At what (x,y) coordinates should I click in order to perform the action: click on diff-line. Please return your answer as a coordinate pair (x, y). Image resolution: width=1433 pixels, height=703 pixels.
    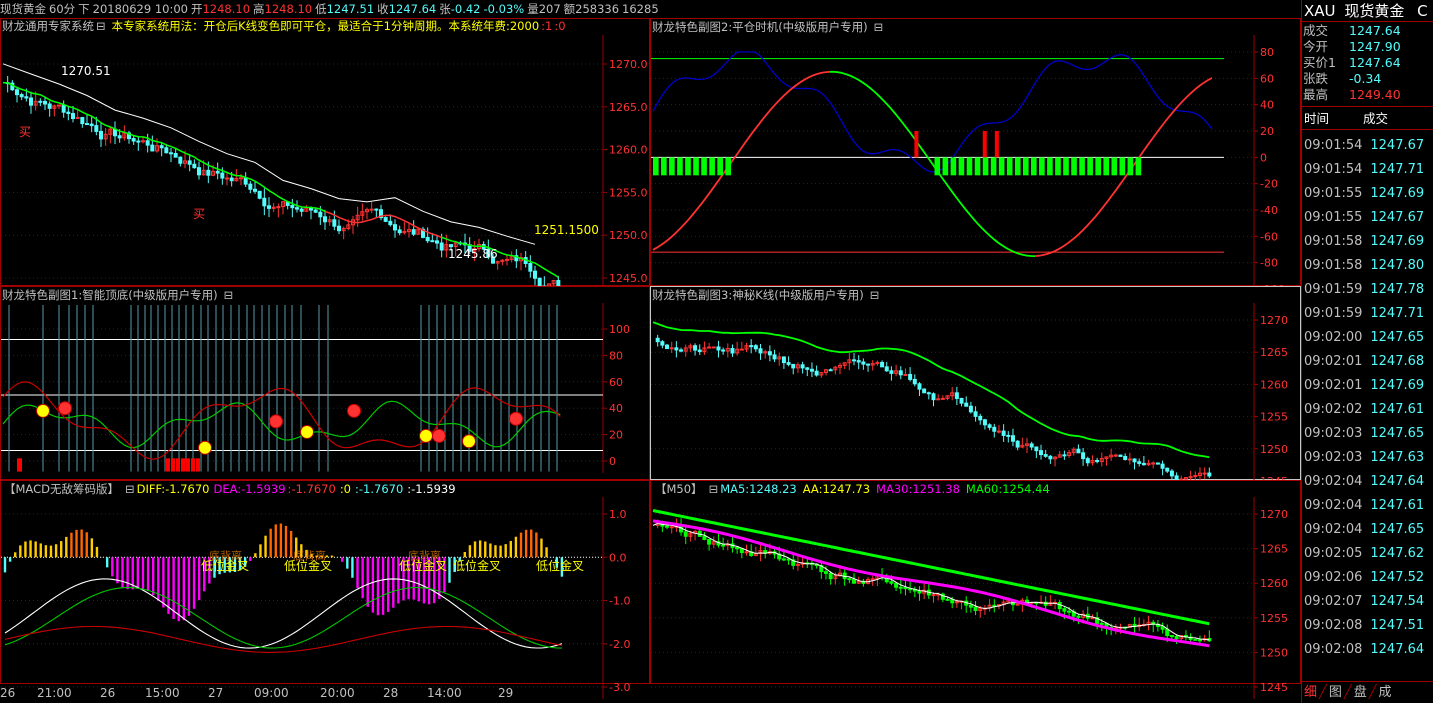
    Looking at the image, I should click on (283, 613).